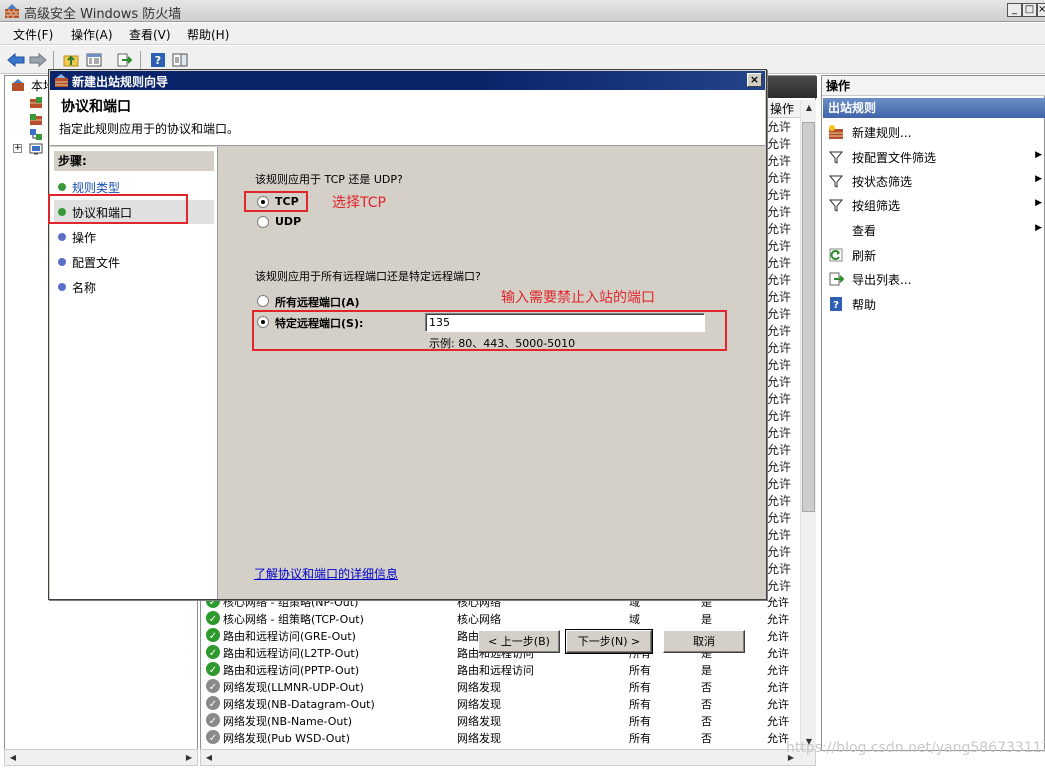 The height and width of the screenshot is (768, 1045). I want to click on action-filter-group: 按组筛选 ▶, so click(933, 205).